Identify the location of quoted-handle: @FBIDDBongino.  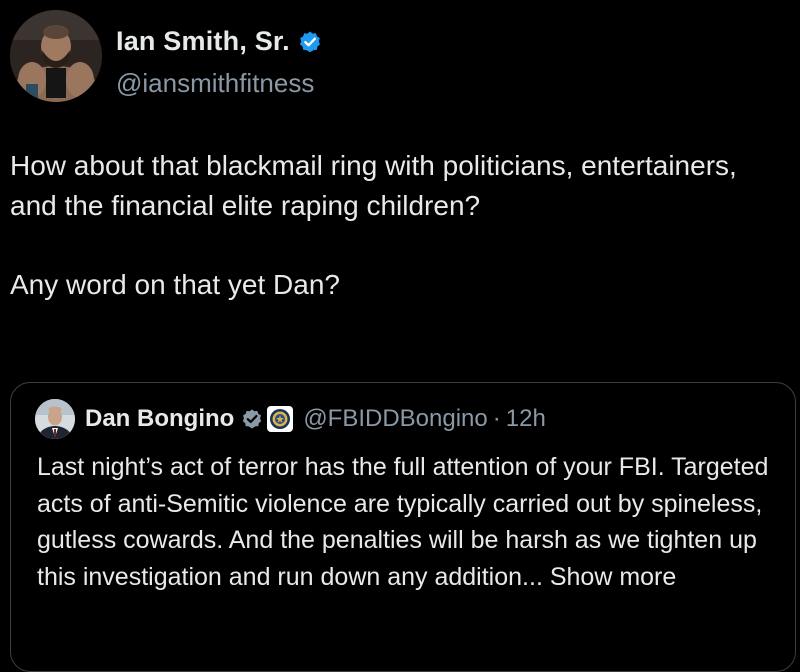
(395, 419).